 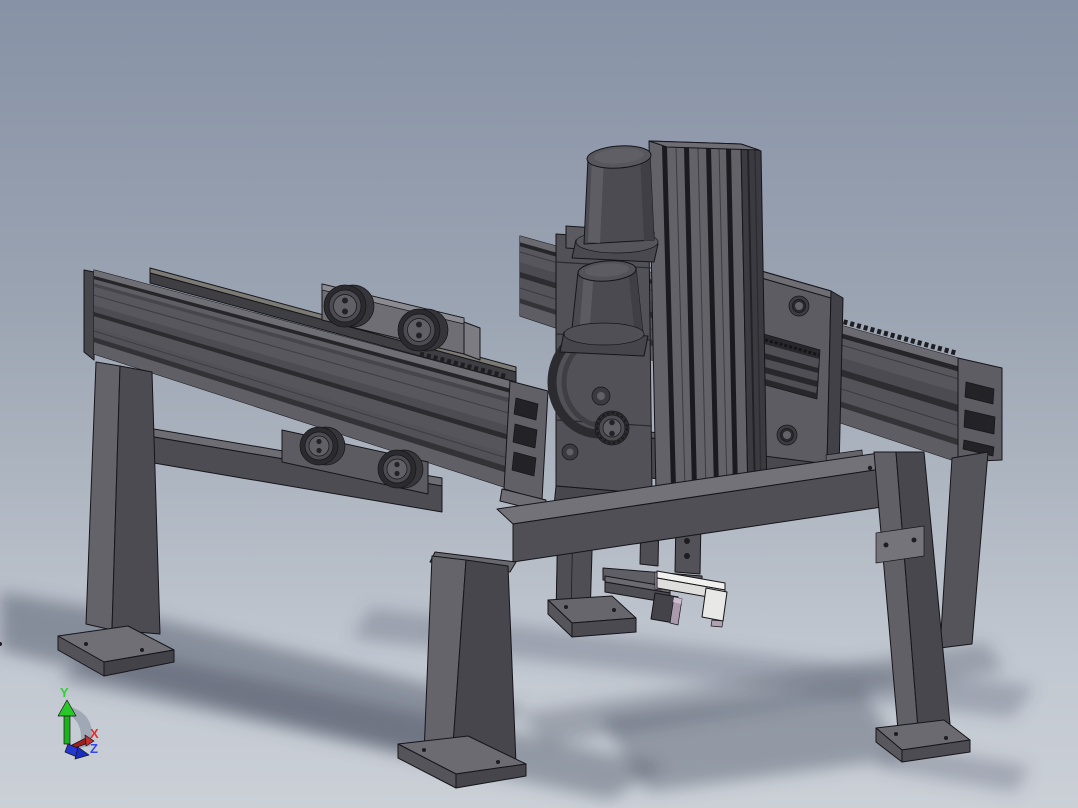 I want to click on triad-z-label: Z, so click(x=94, y=748).